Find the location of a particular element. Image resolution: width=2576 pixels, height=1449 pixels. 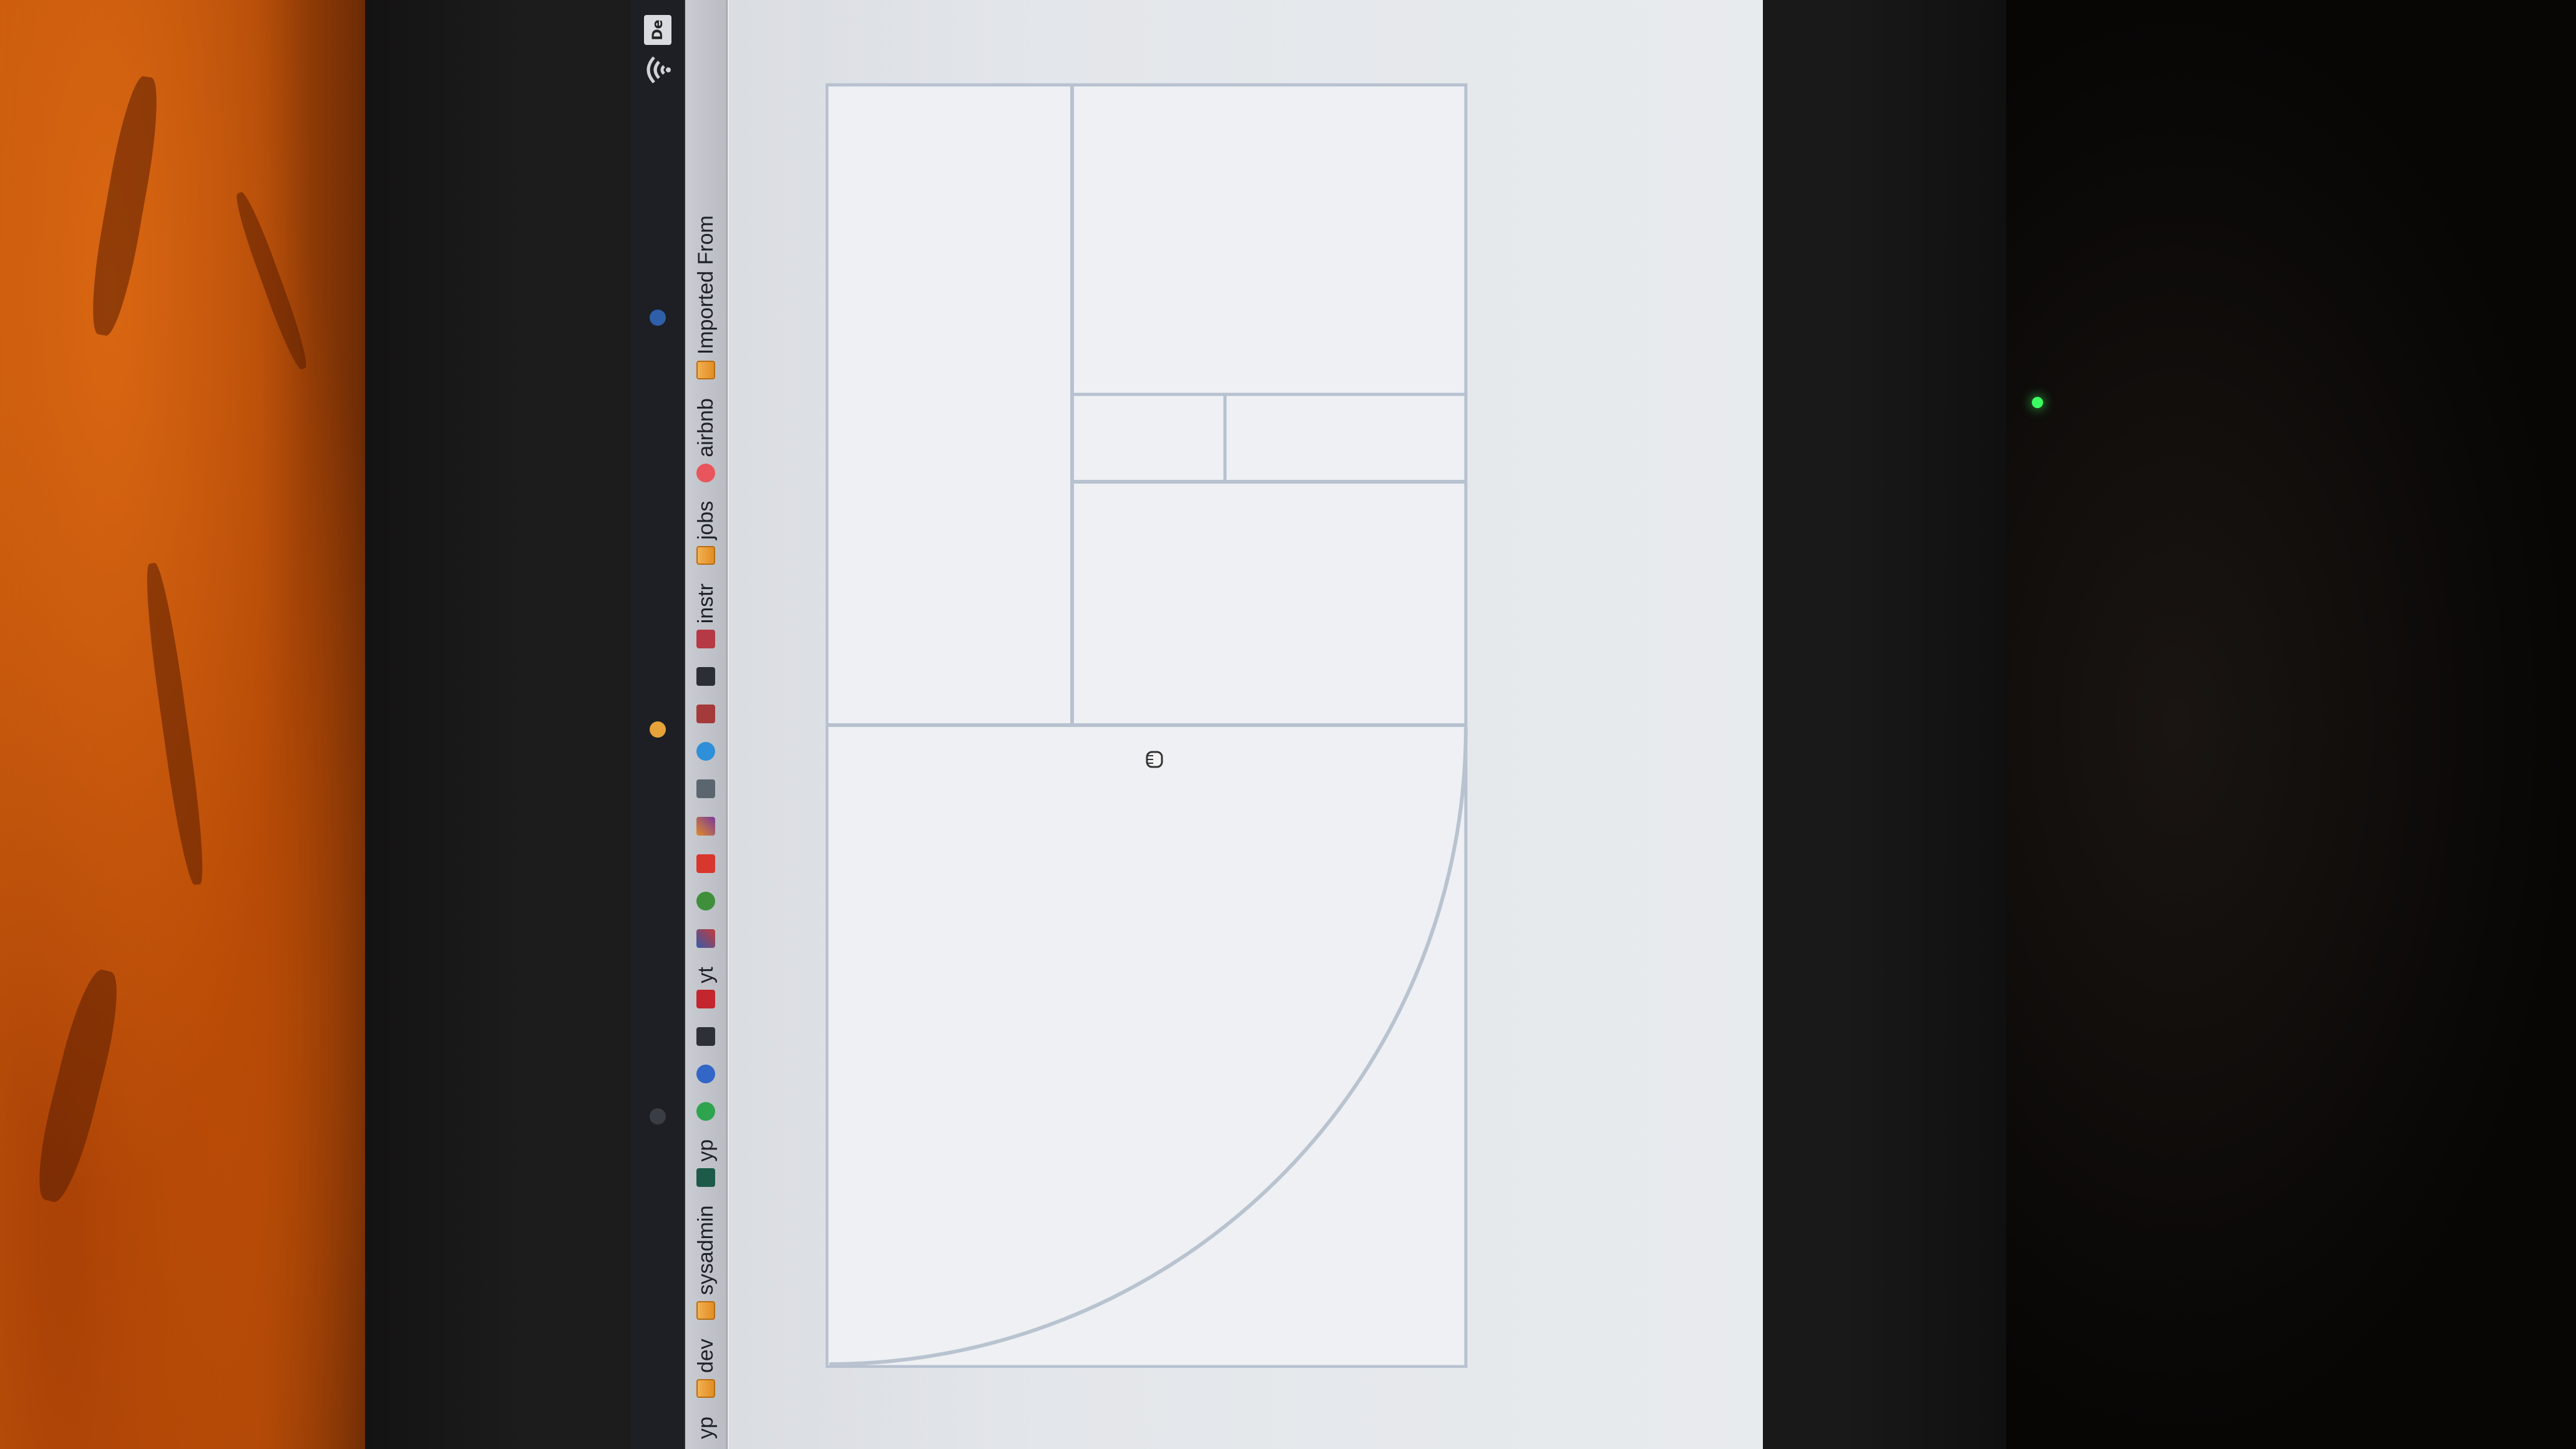

bookmark-l is located at coordinates (705, 676).